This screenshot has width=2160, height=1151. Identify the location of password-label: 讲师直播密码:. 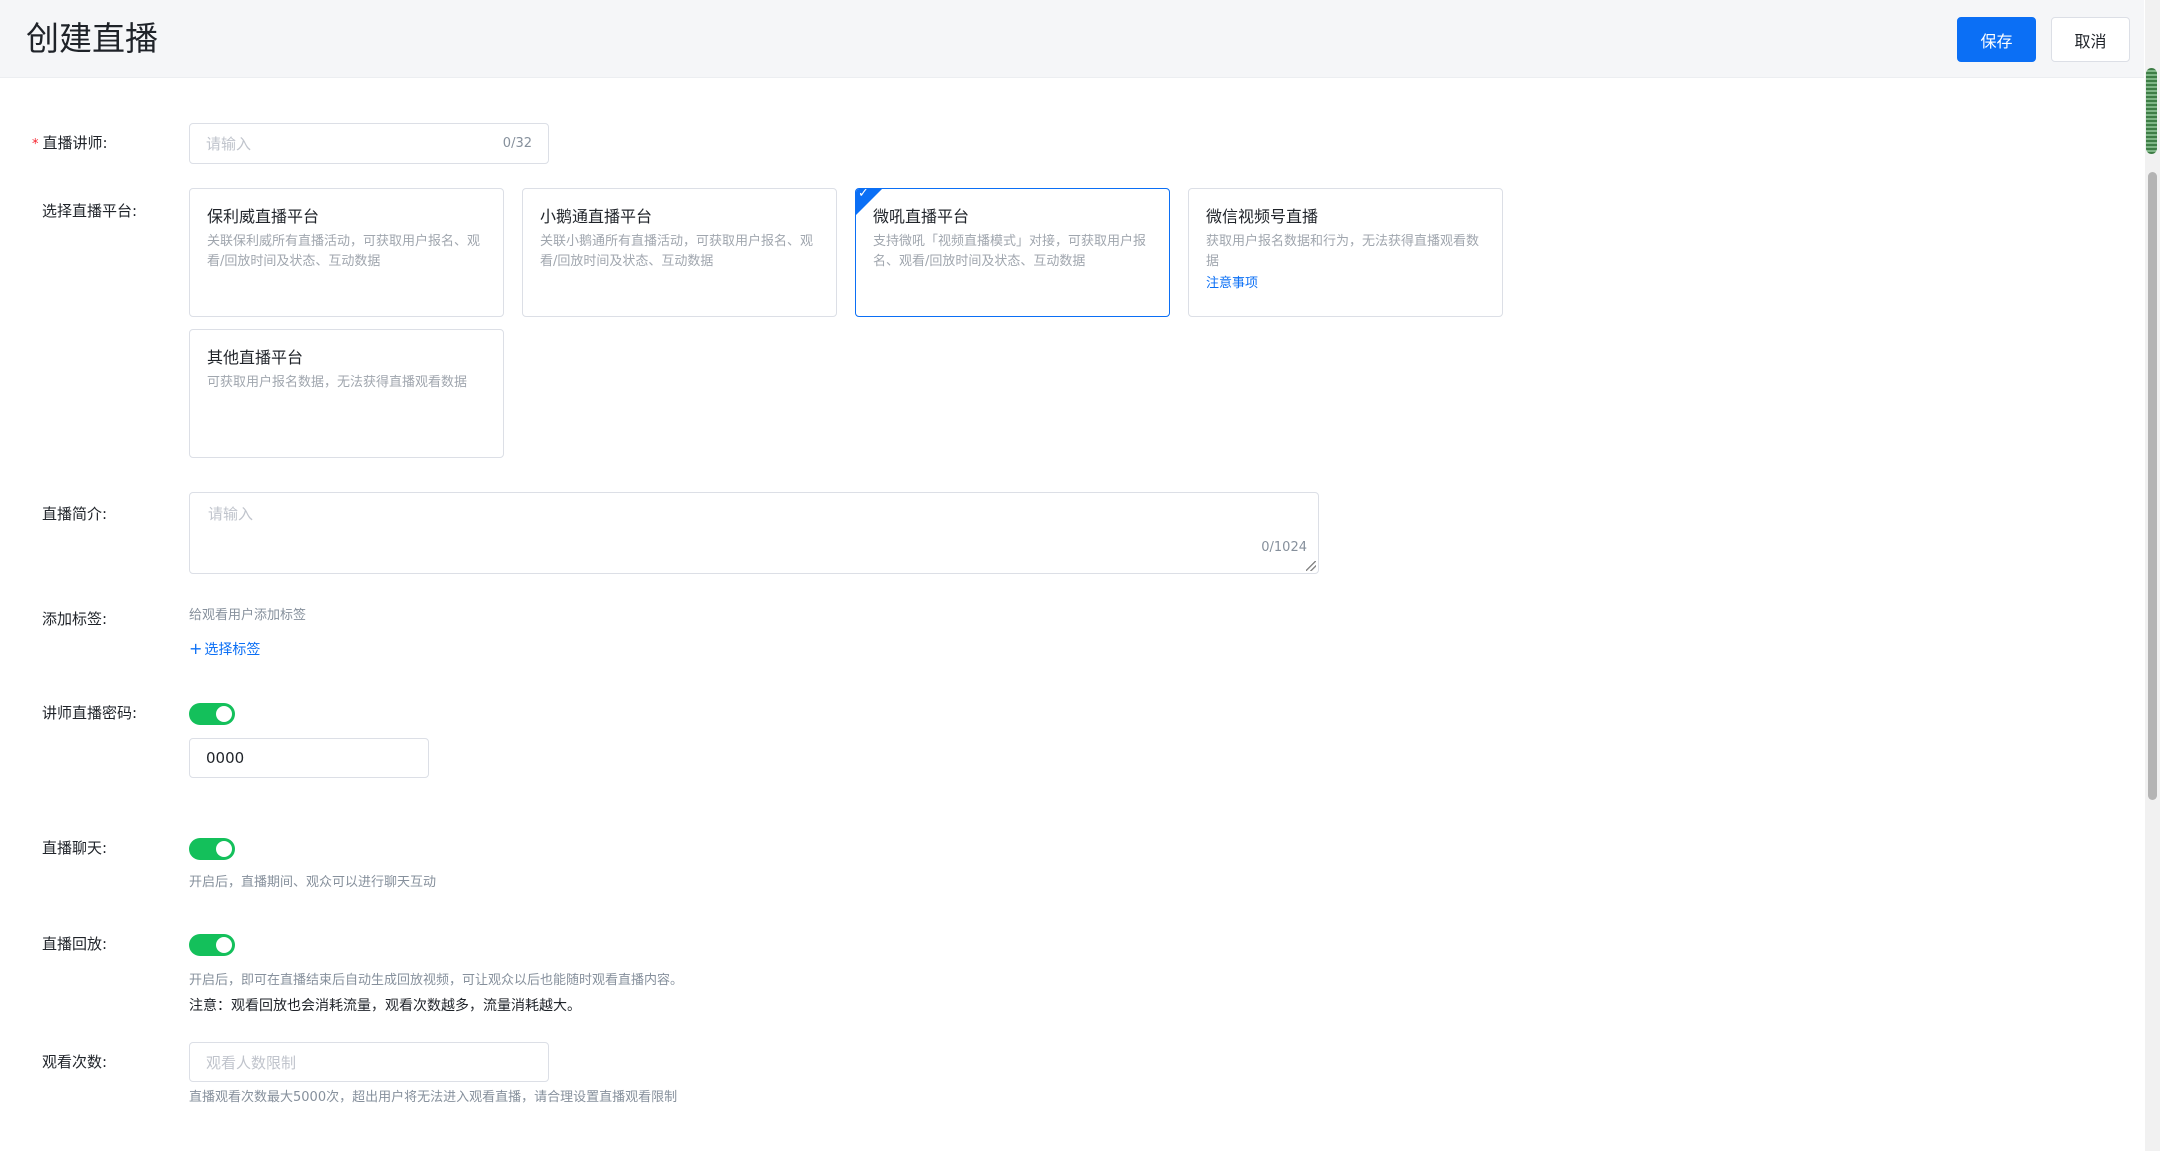
(90, 713).